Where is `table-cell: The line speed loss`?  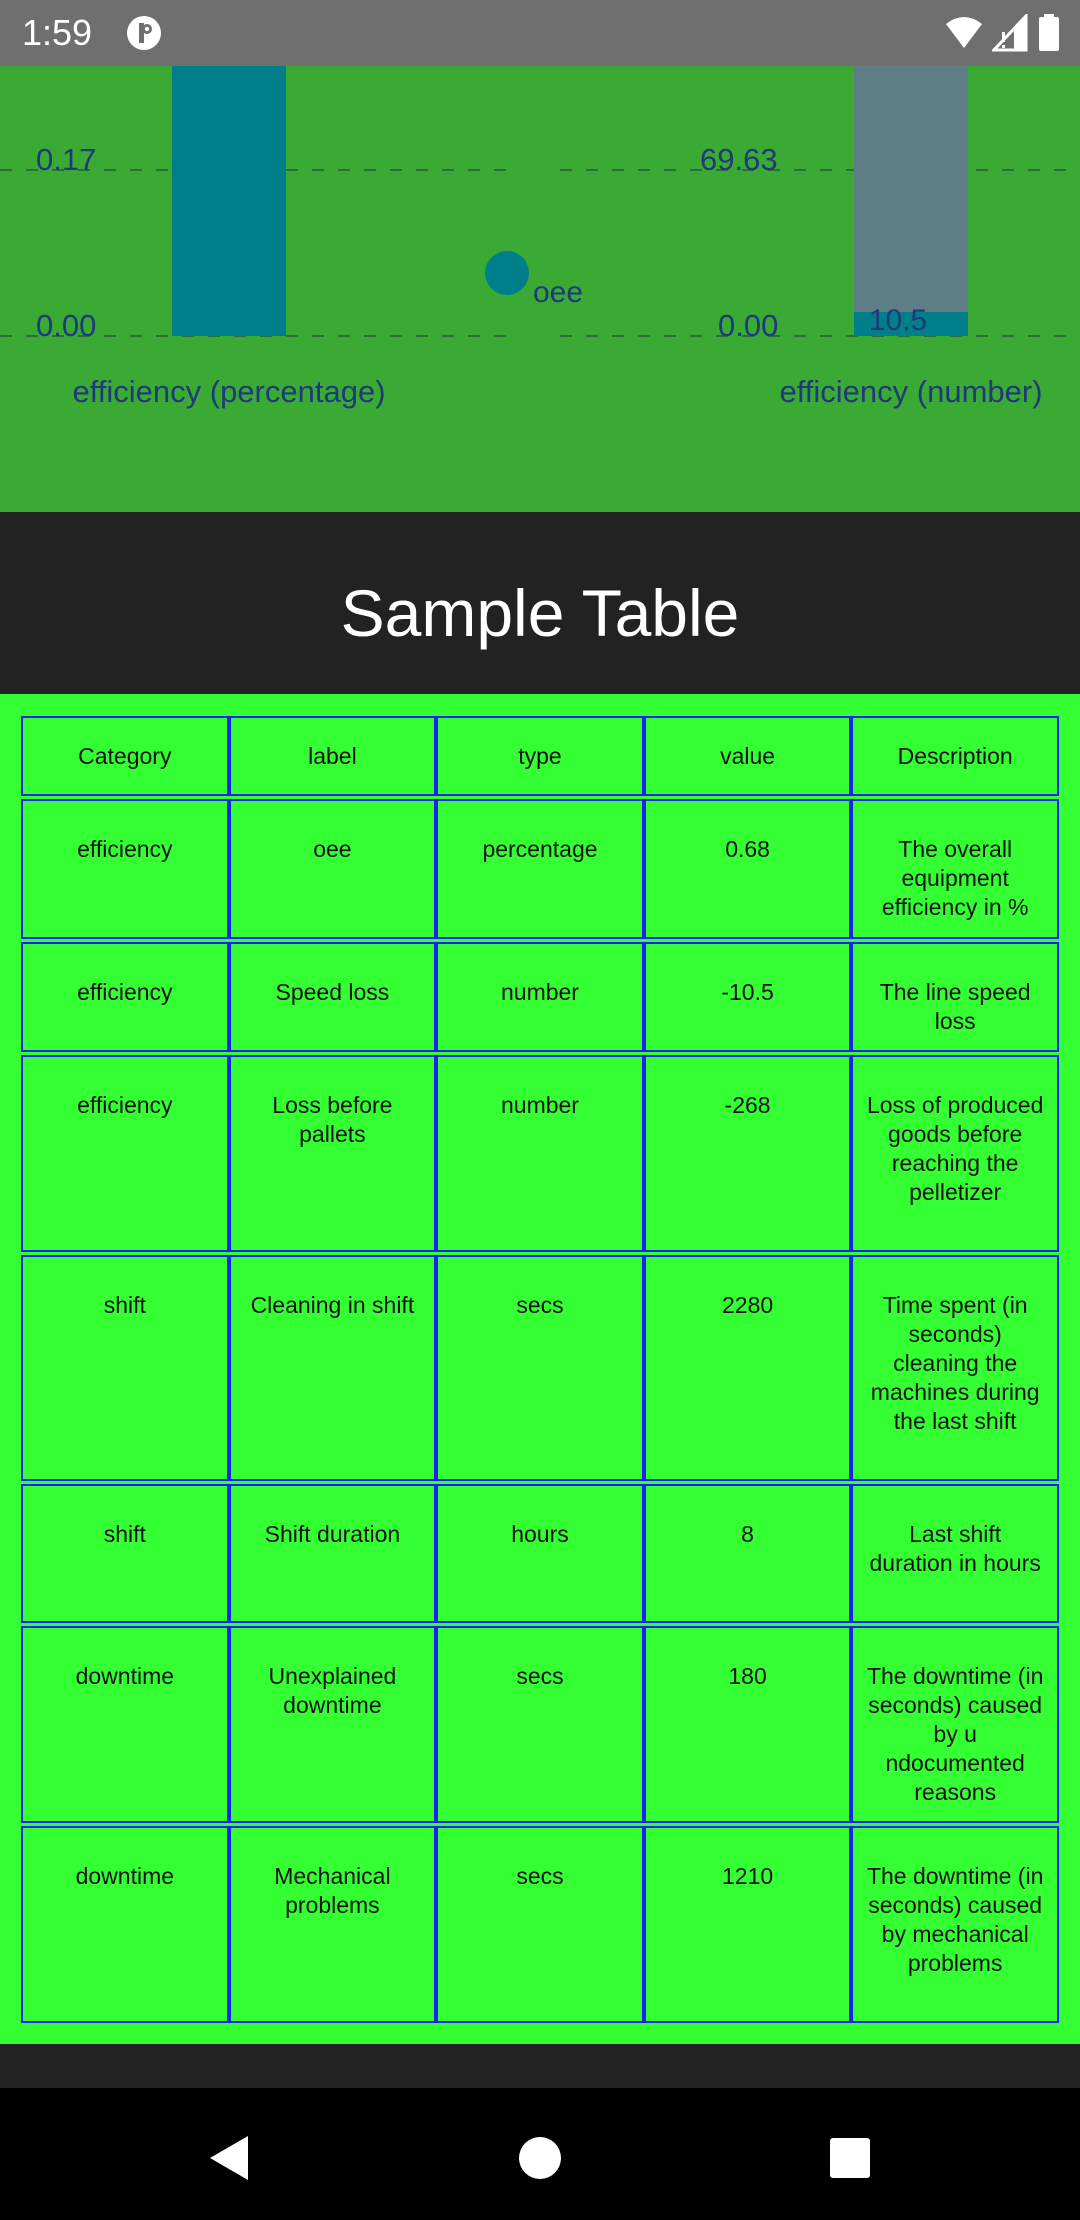 table-cell: The line speed loss is located at coordinates (955, 997).